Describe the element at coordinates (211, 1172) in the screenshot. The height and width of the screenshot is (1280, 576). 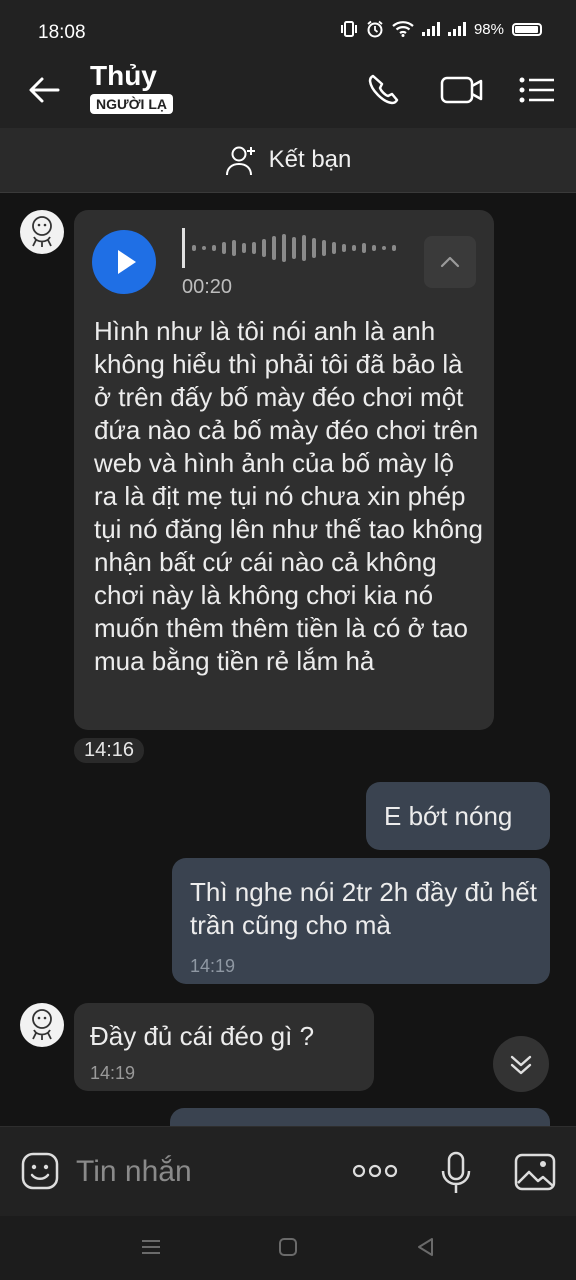
I see `message-input` at that location.